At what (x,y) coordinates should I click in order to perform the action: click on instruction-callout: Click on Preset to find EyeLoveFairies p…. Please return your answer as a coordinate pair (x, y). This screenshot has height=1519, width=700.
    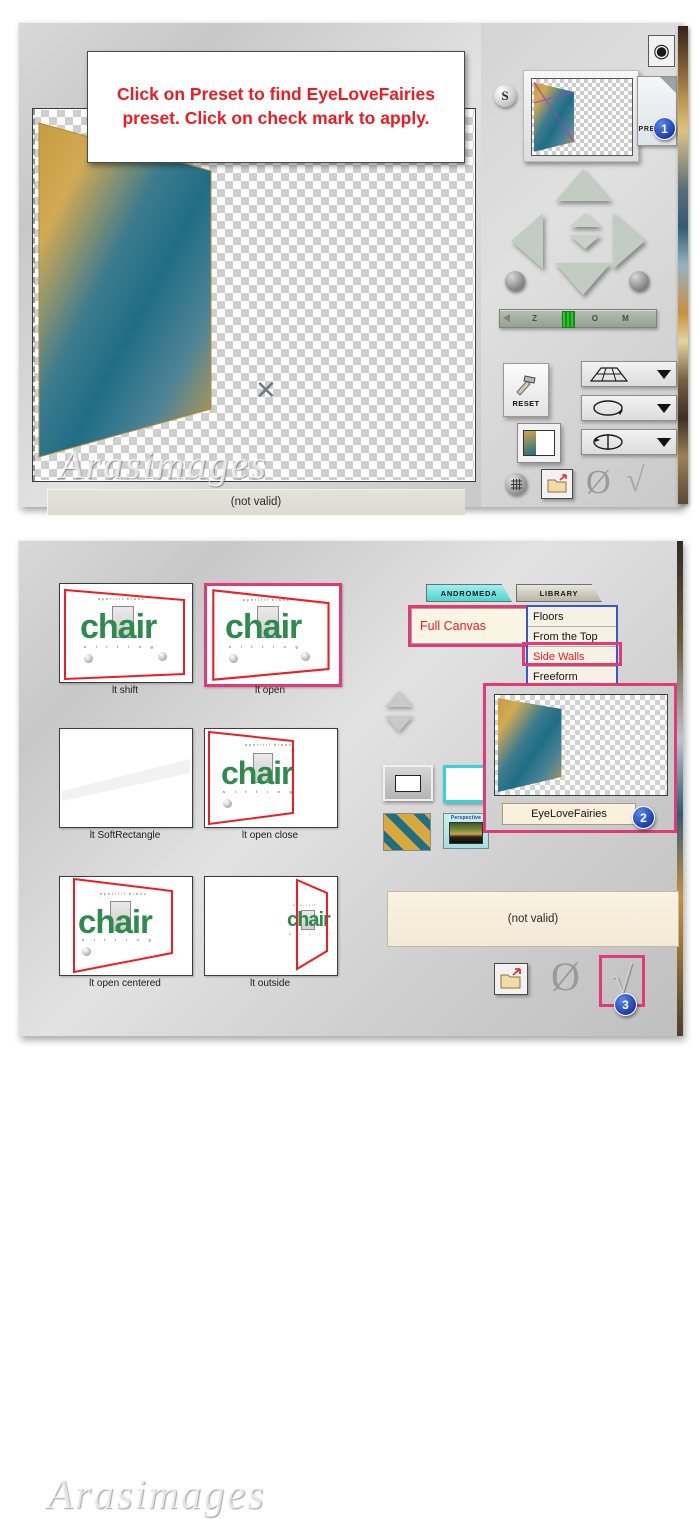
    Looking at the image, I should click on (276, 107).